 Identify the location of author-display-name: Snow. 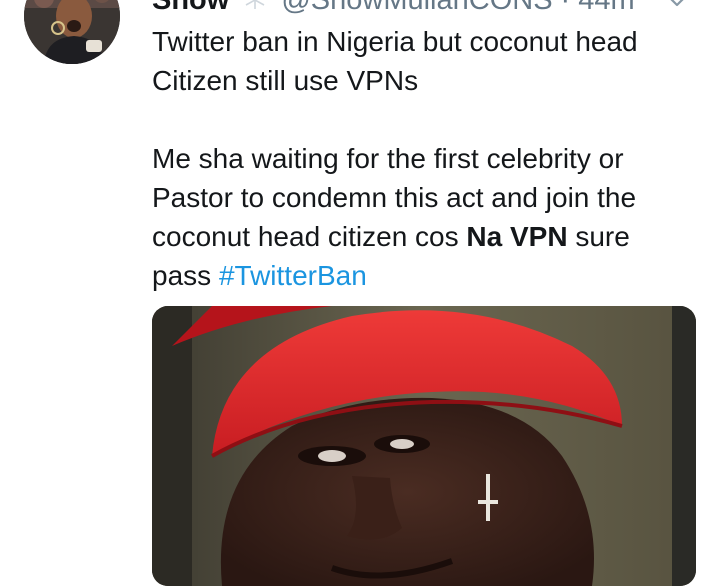
(190, 9).